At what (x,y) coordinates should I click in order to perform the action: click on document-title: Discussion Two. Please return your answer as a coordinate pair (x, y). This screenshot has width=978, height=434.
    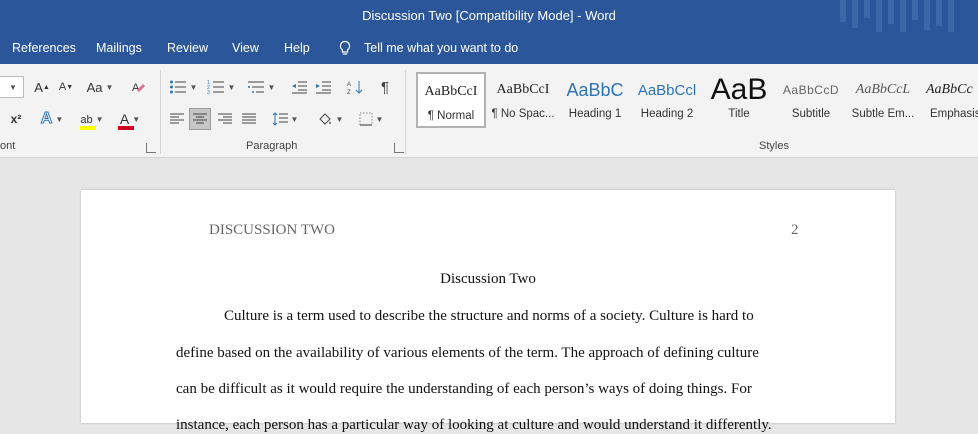
    Looking at the image, I should click on (488, 279).